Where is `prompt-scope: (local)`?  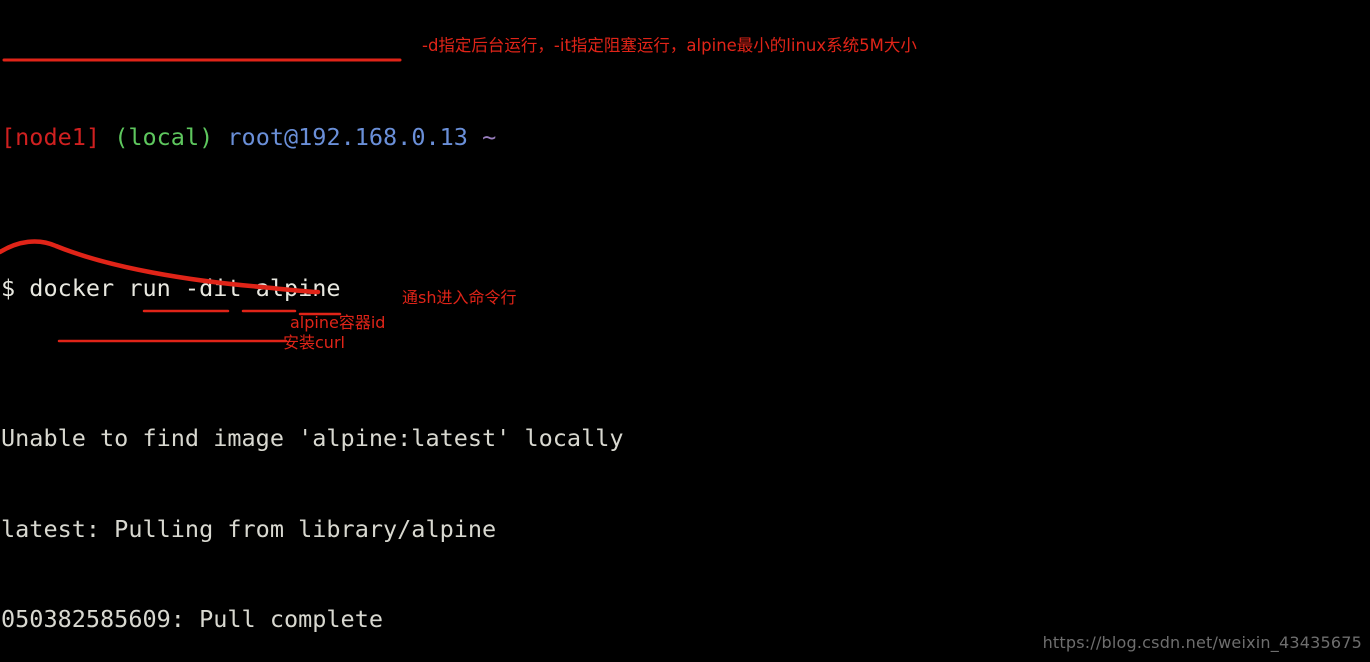 prompt-scope: (local) is located at coordinates (164, 137).